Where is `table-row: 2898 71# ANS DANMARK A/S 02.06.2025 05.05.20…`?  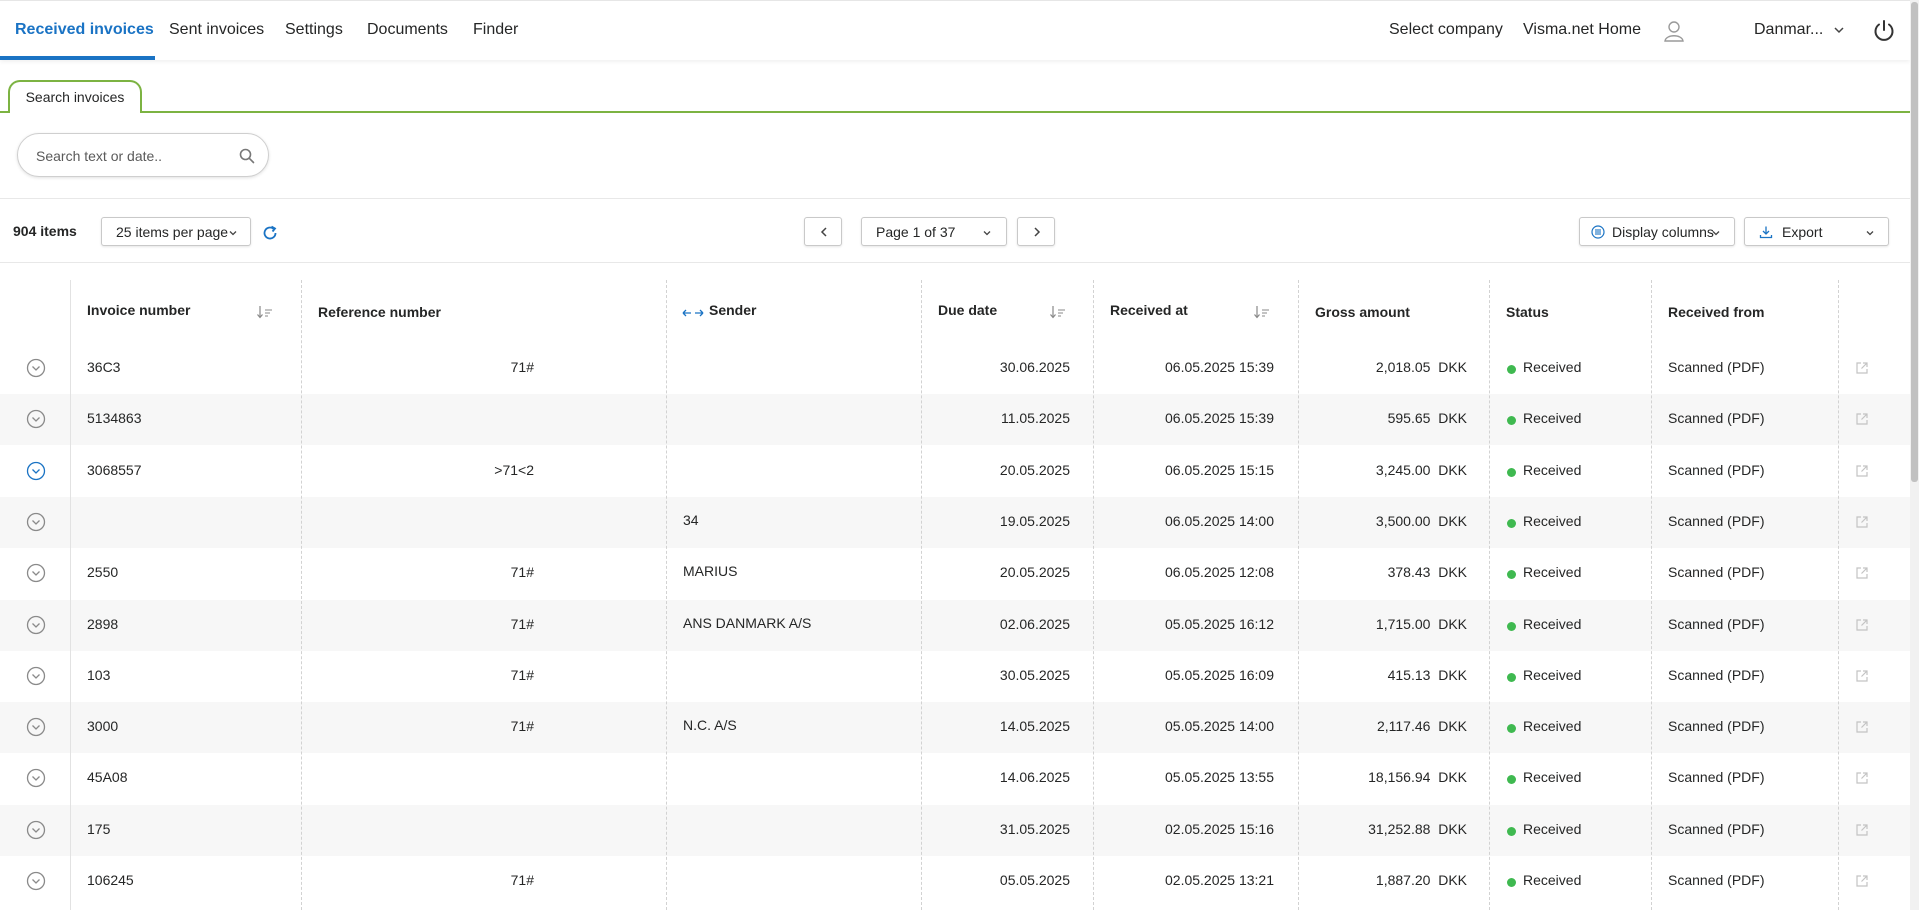 table-row: 2898 71# ANS DANMARK A/S 02.06.2025 05.05.20… is located at coordinates (955, 625).